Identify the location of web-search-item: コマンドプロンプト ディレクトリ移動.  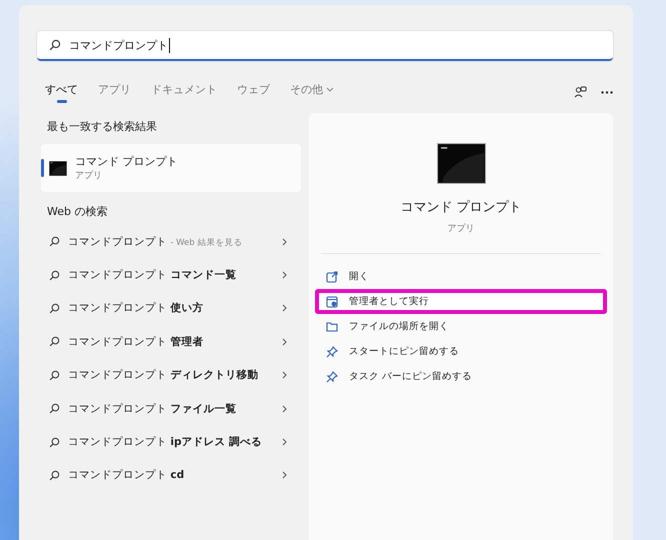
(171, 375).